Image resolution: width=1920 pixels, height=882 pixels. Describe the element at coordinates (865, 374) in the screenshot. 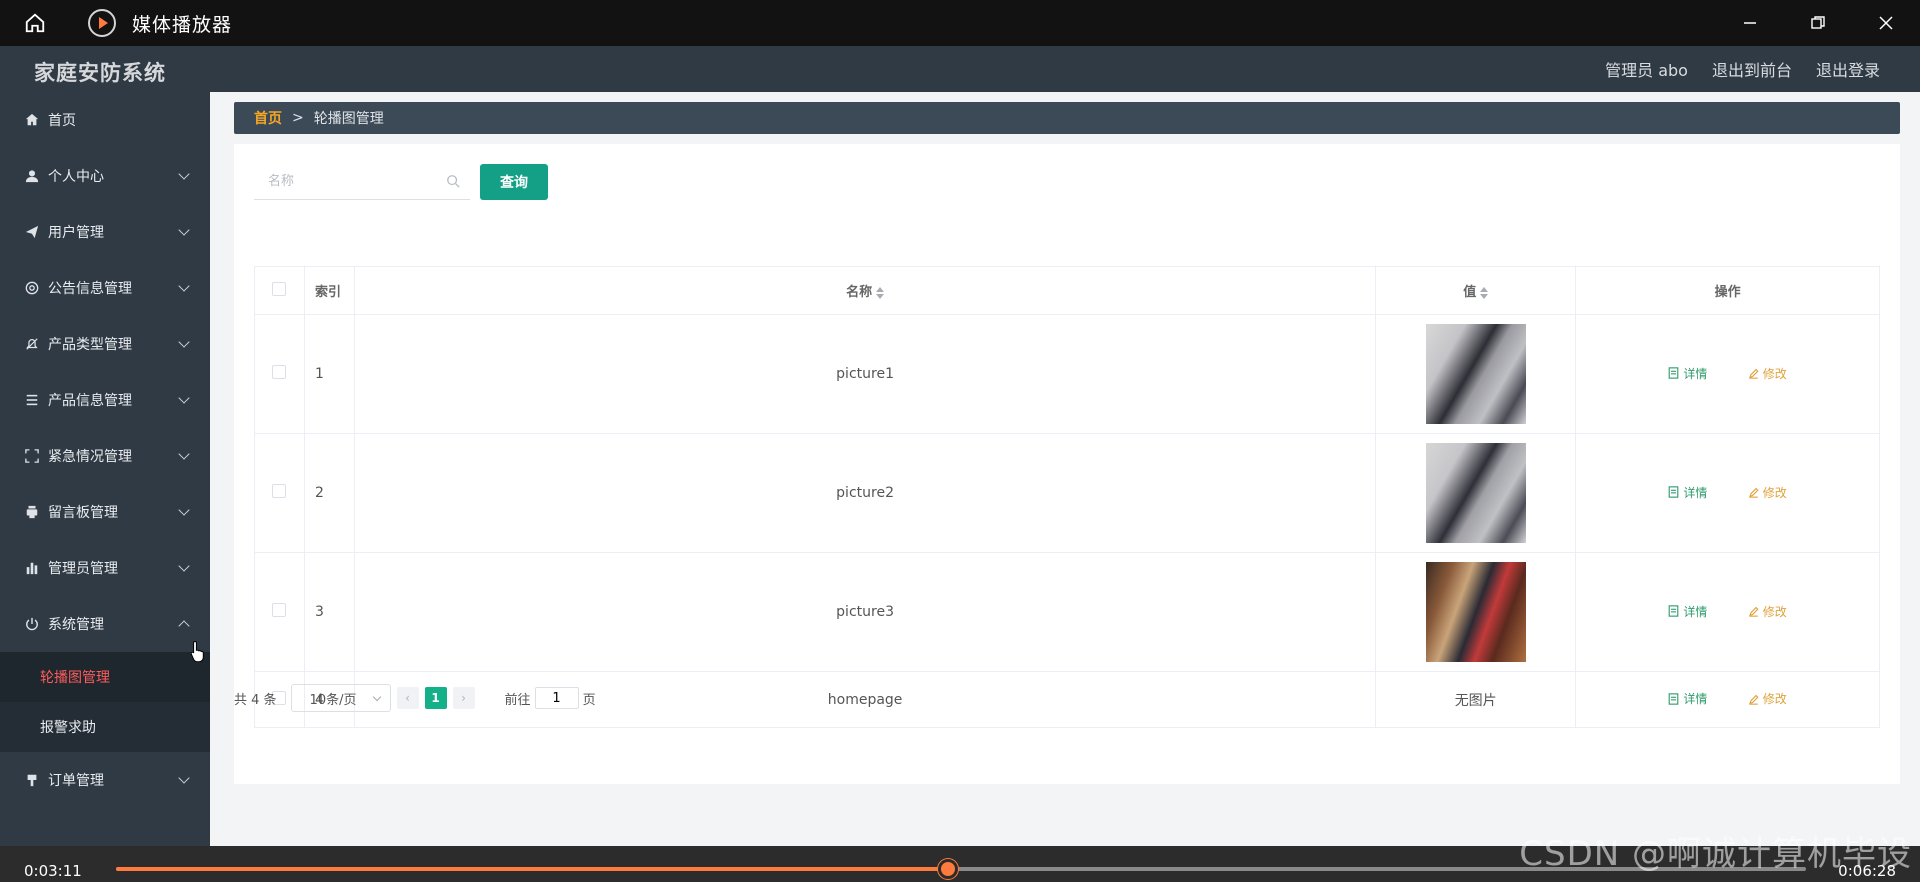

I see `row-name: picture1` at that location.